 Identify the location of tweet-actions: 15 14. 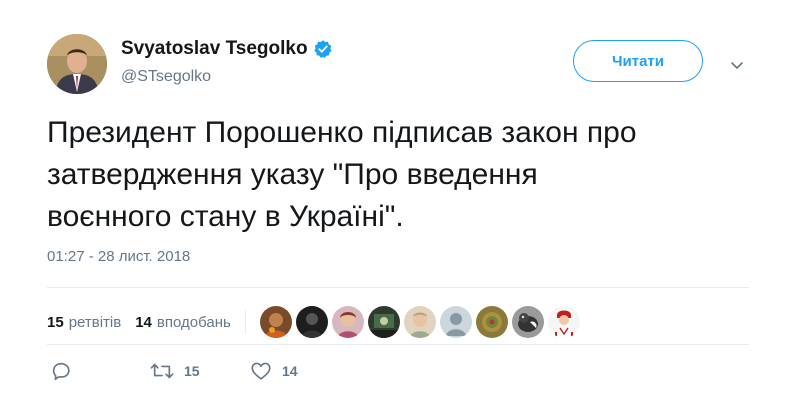
(174, 371).